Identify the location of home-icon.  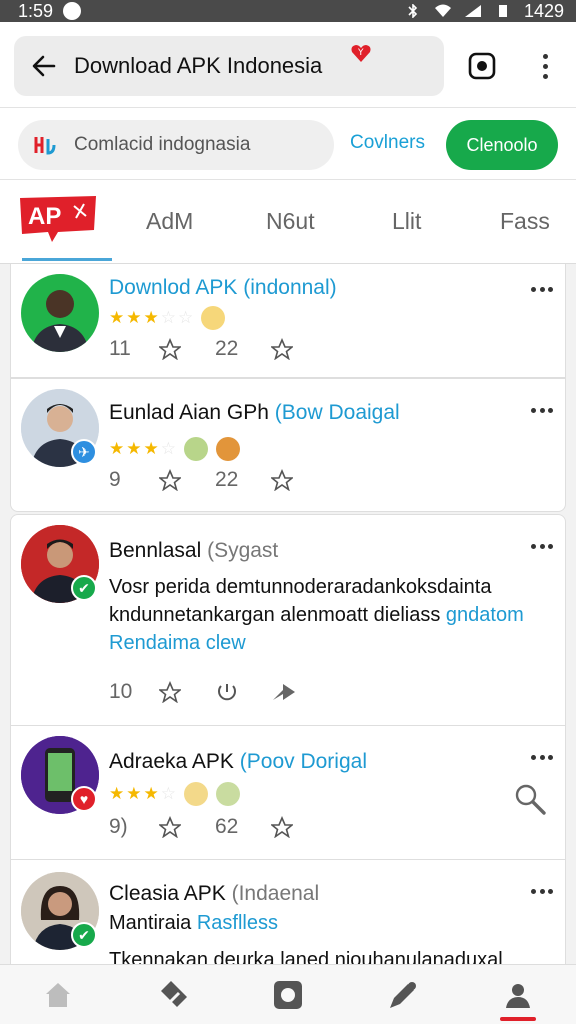
(57, 994).